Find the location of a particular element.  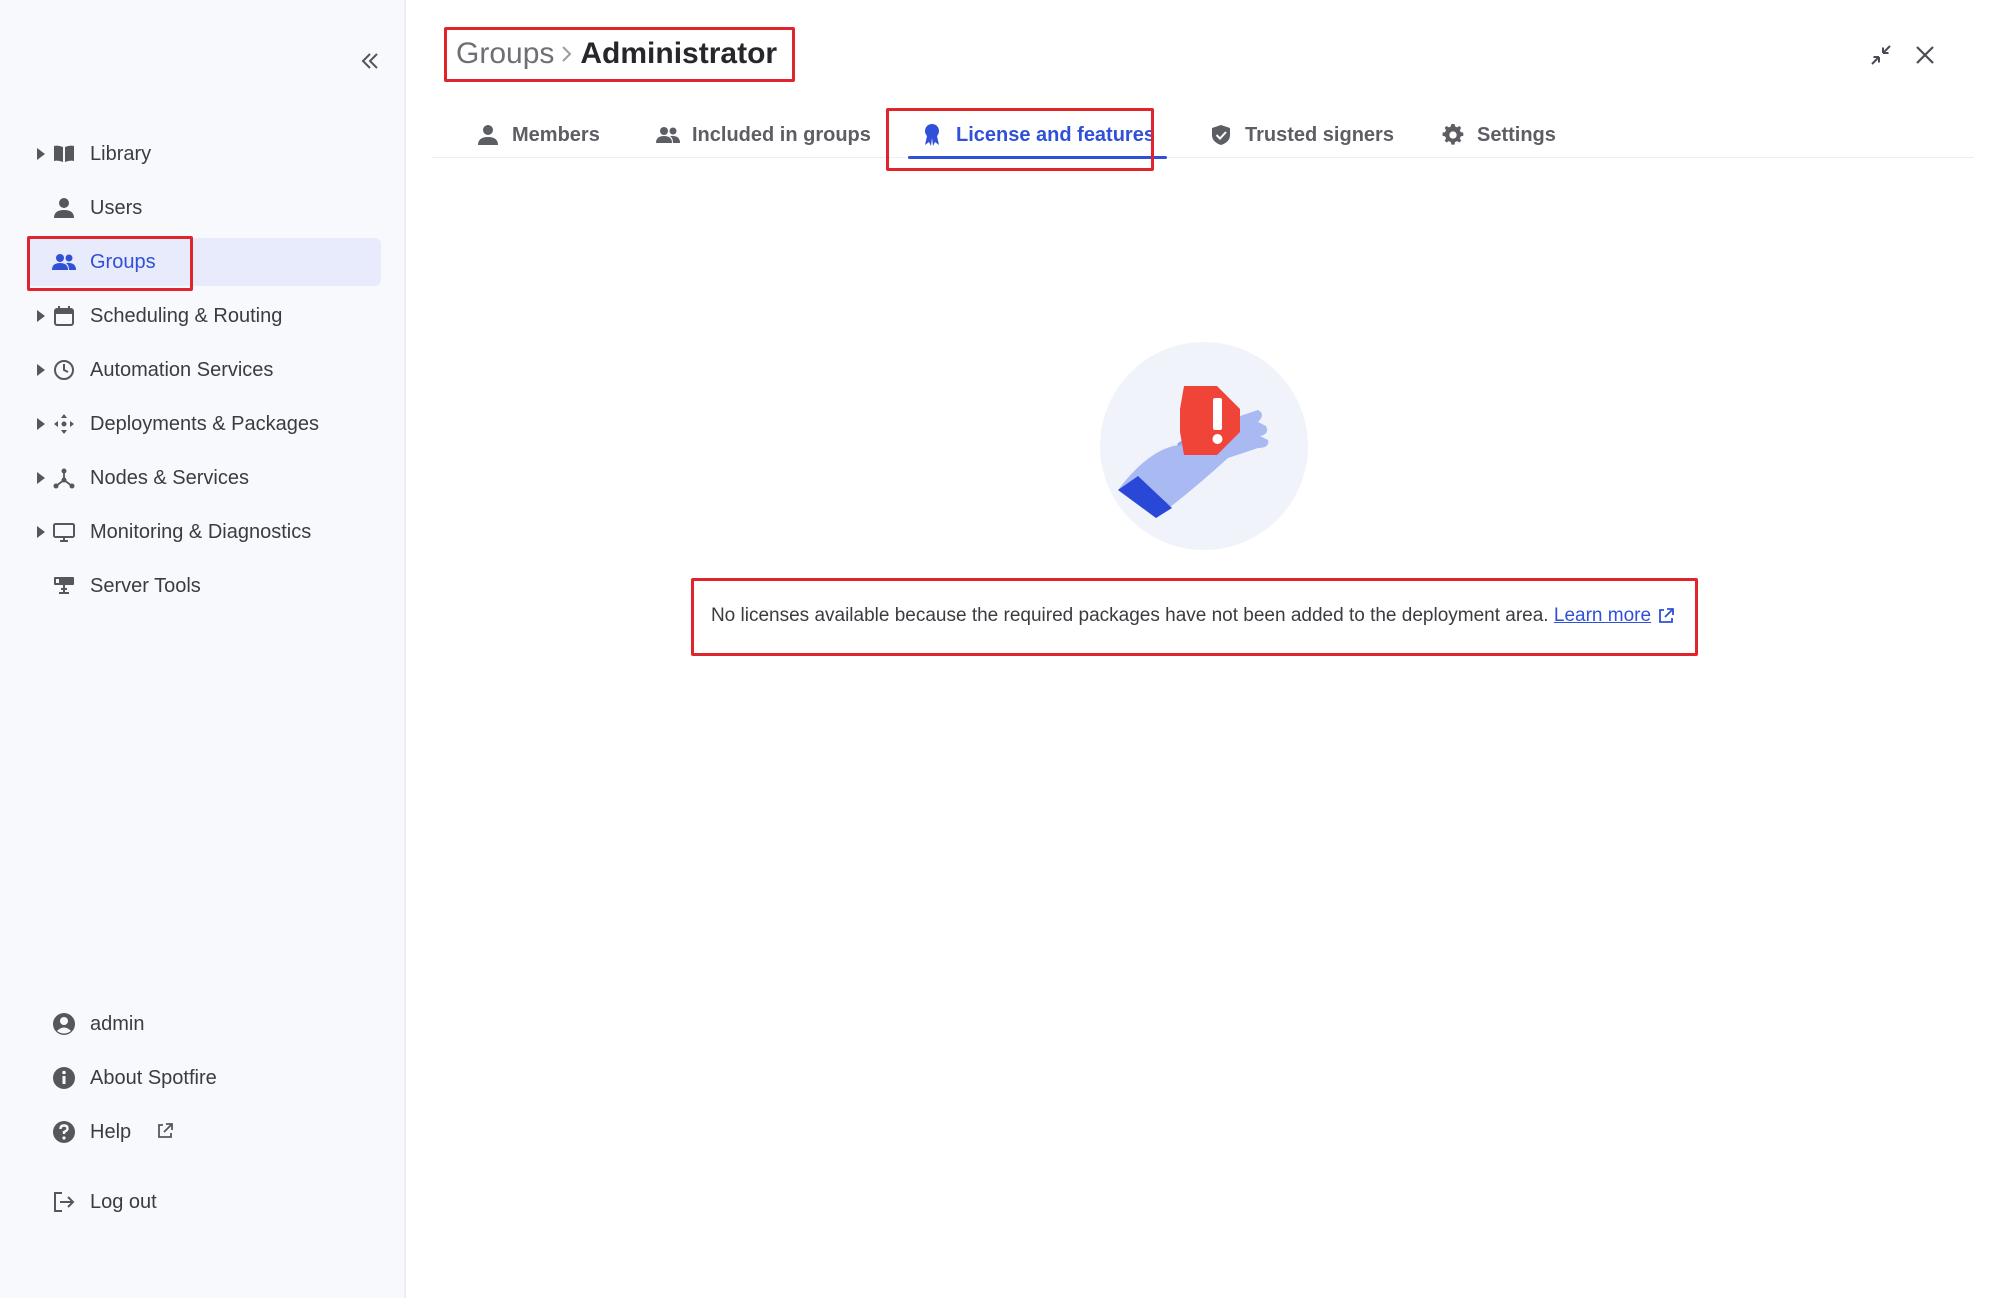

minimize-arrows-icon is located at coordinates (1881, 55).